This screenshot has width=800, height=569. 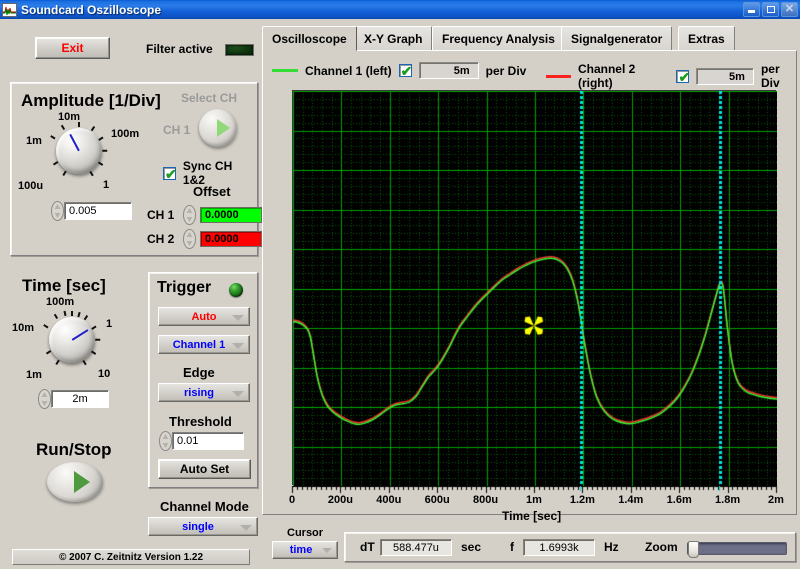 What do you see at coordinates (751, 9) in the screenshot?
I see `minimize-icon` at bounding box center [751, 9].